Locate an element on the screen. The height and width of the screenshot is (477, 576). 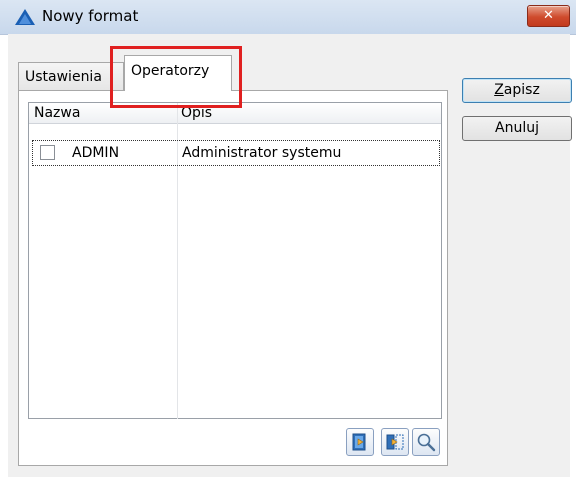
attach-operator-icon is located at coordinates (395, 442).